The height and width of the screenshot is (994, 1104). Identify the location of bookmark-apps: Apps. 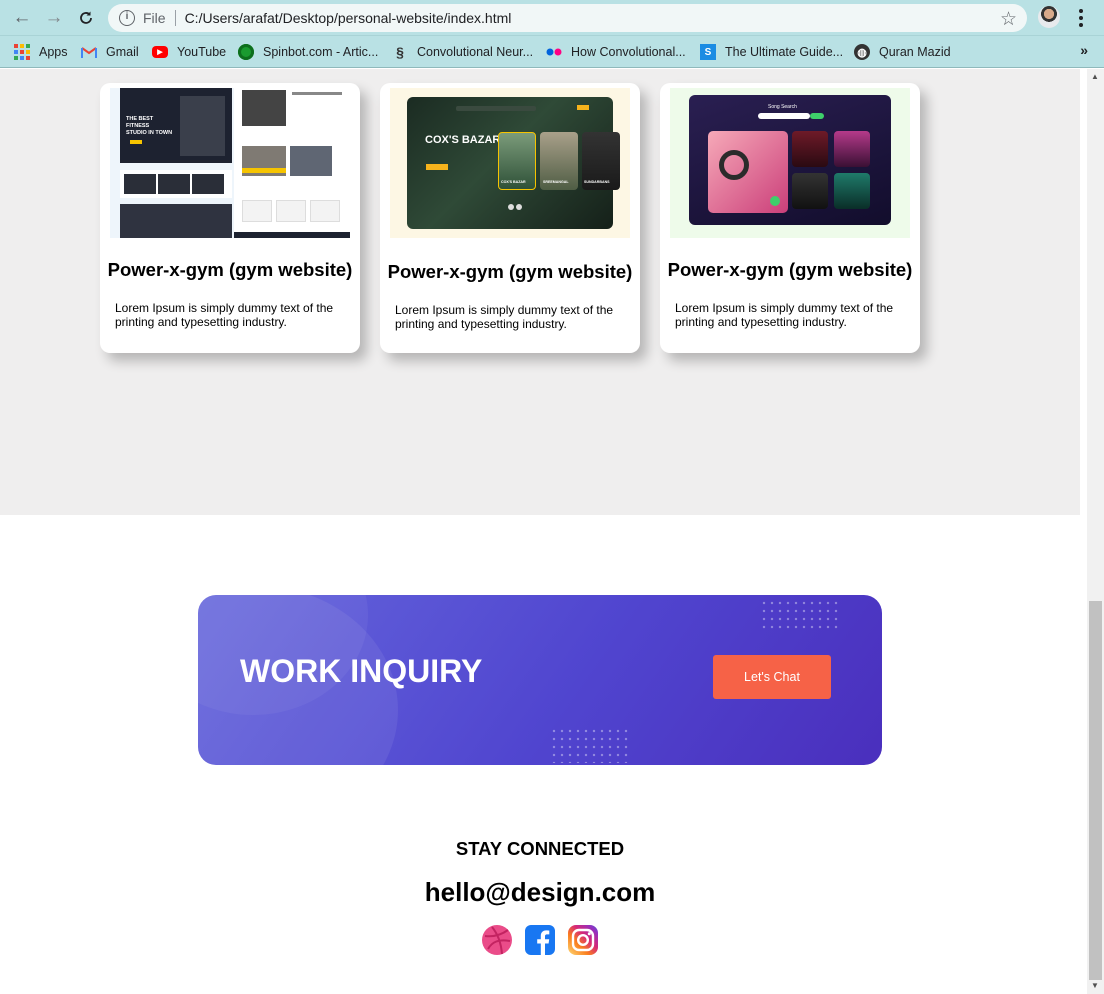
(41, 52).